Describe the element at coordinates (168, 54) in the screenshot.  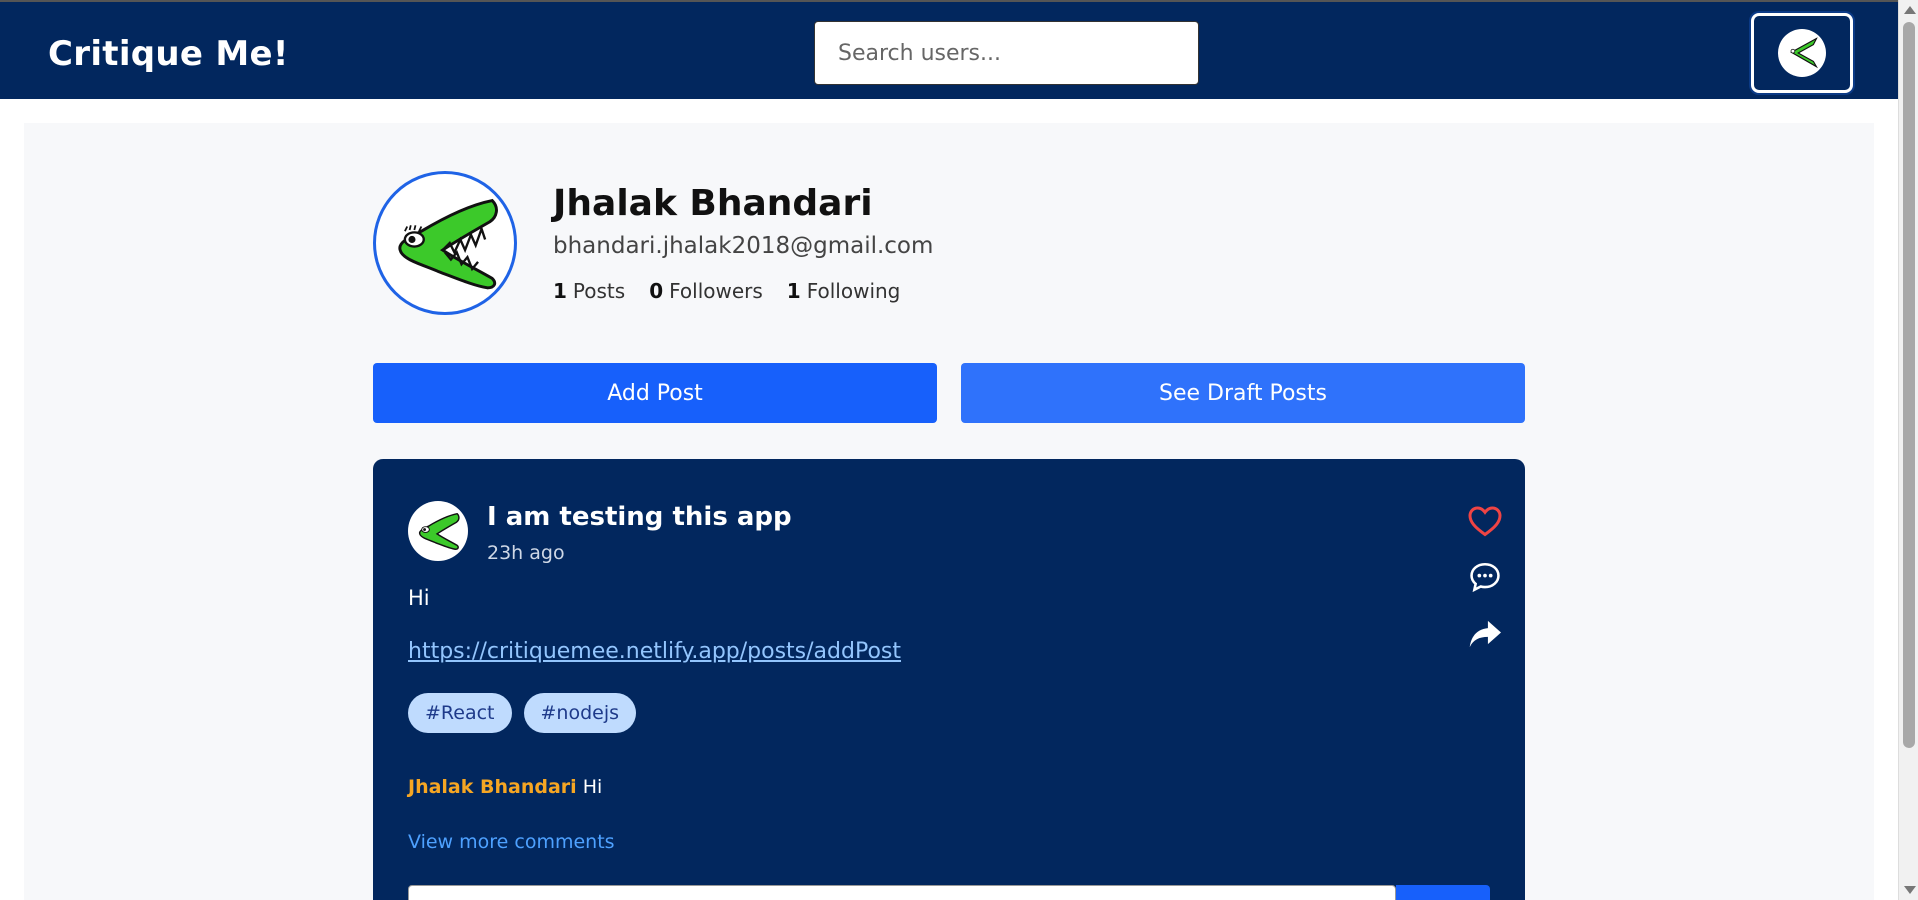
I see `brand-title: Critique Me!` at that location.